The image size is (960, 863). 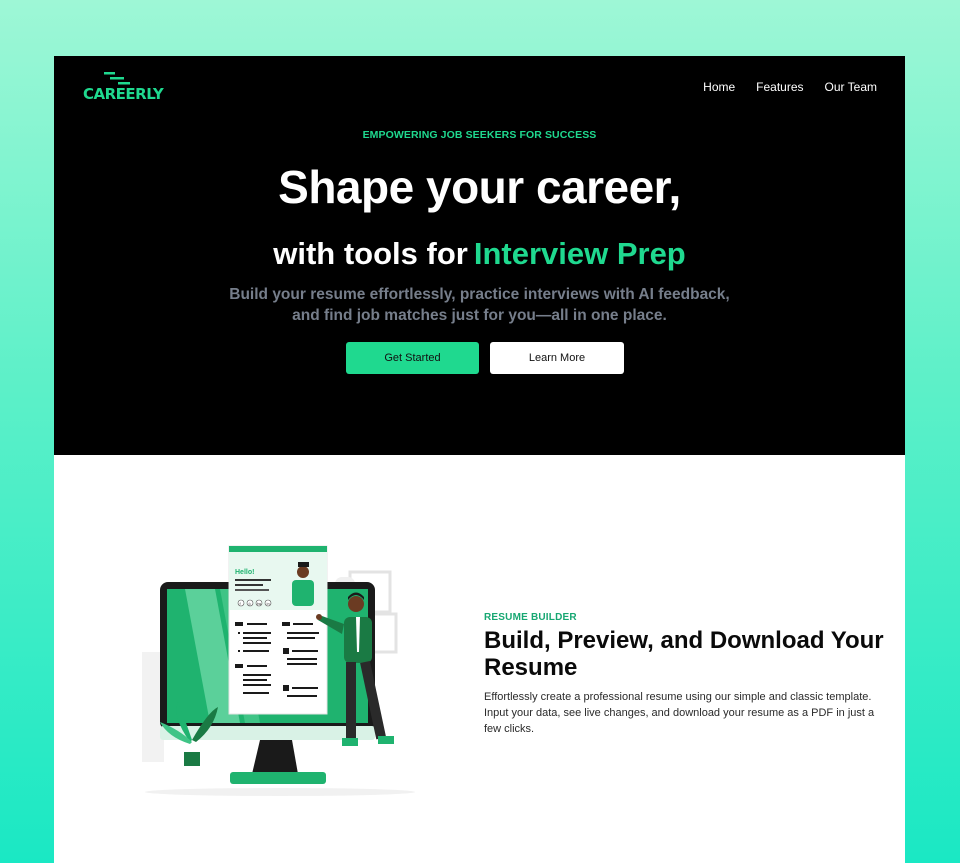 I want to click on social-twitter-label: tw, so click(x=259, y=604).